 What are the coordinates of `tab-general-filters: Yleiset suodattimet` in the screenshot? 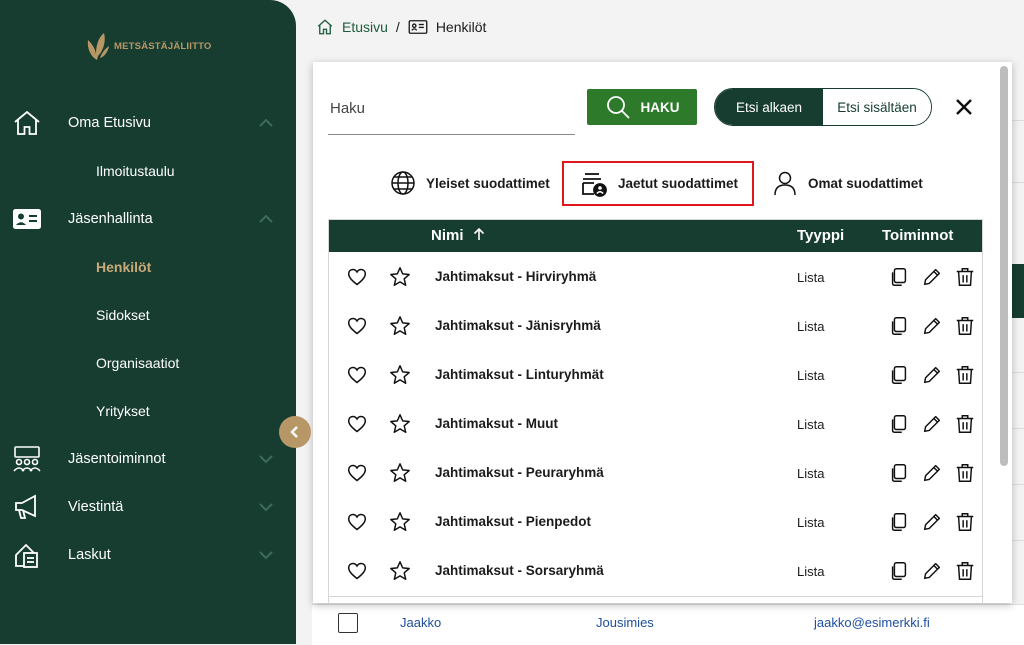 It's located at (470, 183).